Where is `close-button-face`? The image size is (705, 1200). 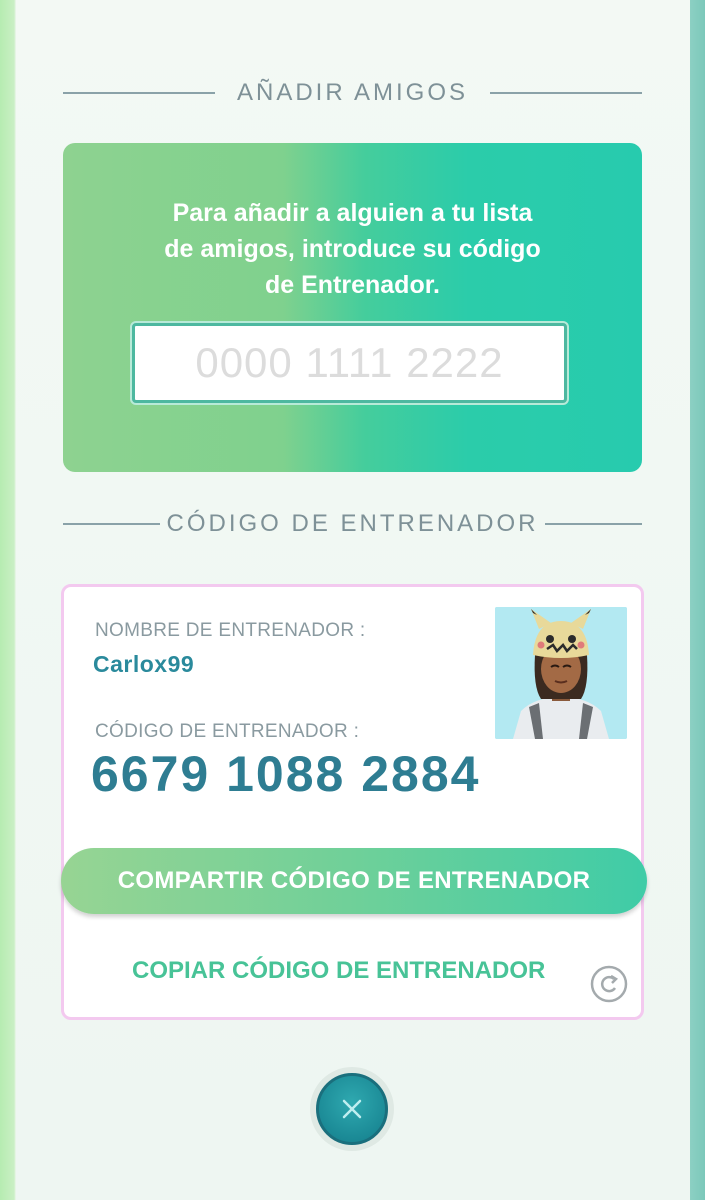 close-button-face is located at coordinates (352, 1109).